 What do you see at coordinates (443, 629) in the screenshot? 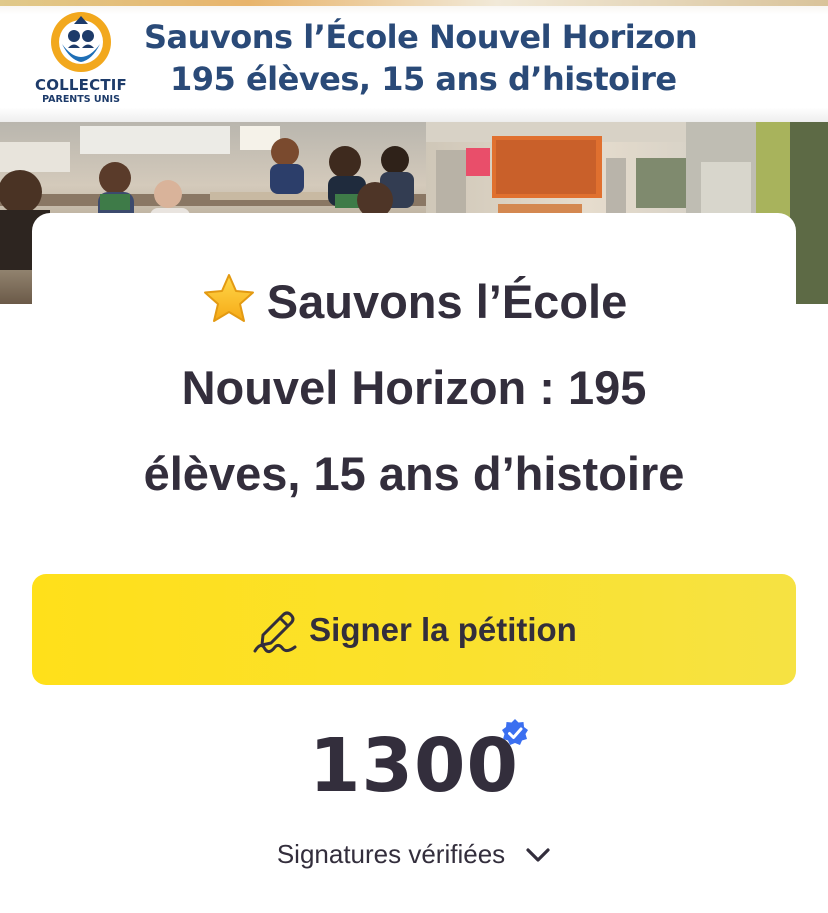
I see `sign-button-label: Signer la pétition` at bounding box center [443, 629].